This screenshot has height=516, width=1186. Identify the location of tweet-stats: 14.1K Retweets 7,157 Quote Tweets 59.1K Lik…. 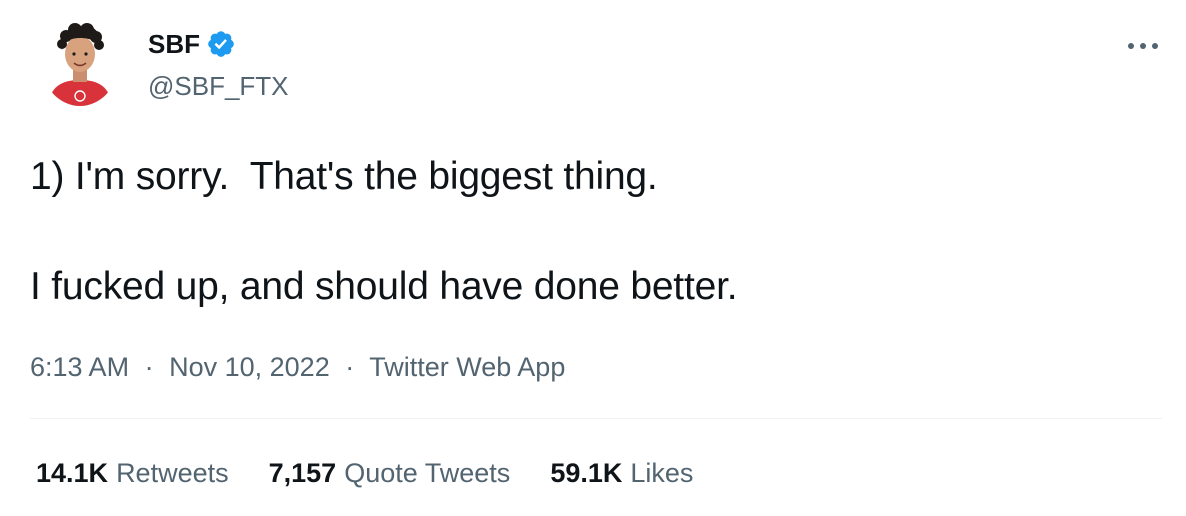
(364, 473).